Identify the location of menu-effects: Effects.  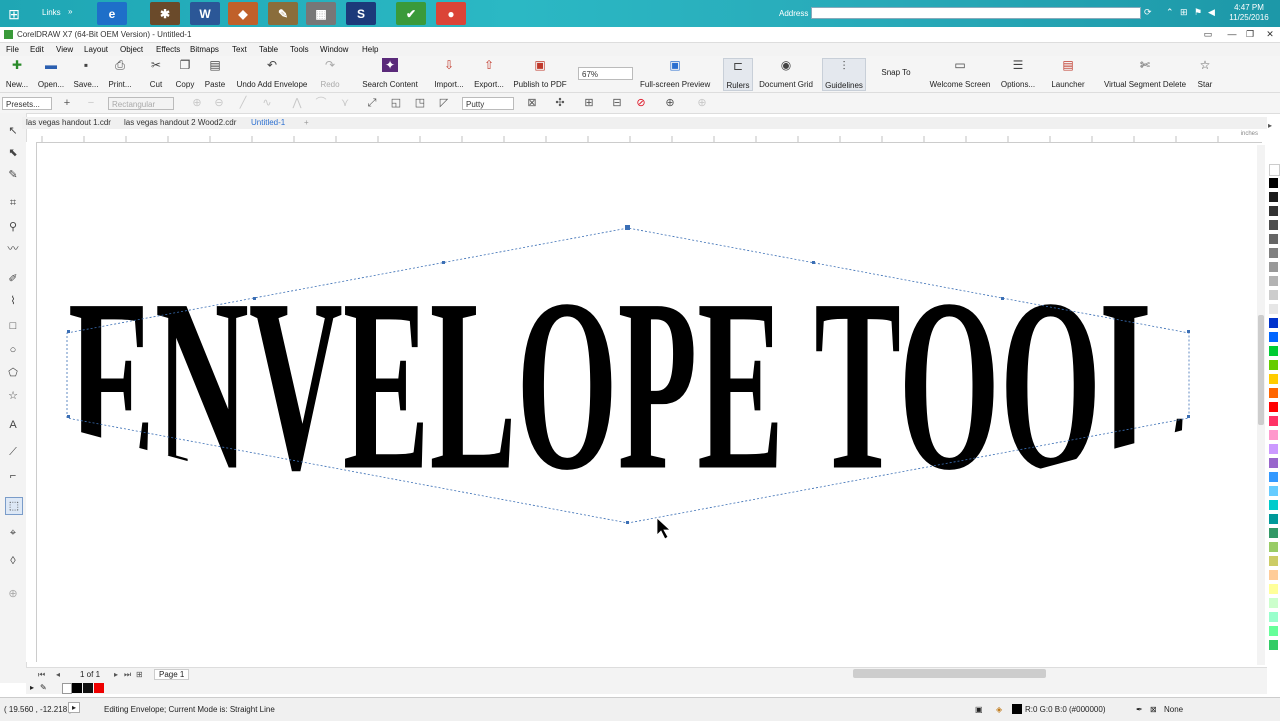
(168, 49).